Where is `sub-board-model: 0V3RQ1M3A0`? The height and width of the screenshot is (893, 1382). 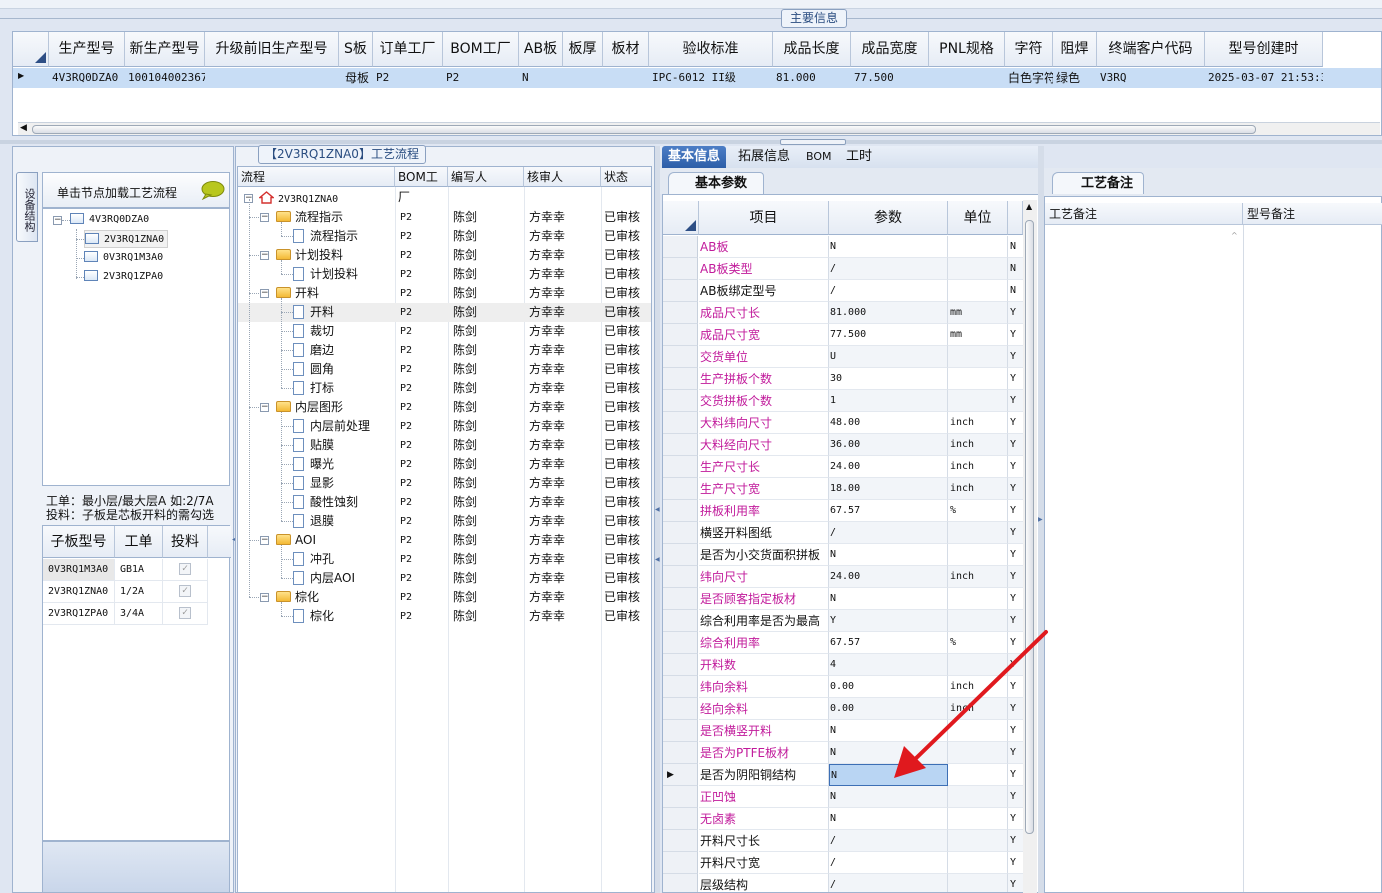 sub-board-model: 0V3RQ1M3A0 is located at coordinates (79, 570).